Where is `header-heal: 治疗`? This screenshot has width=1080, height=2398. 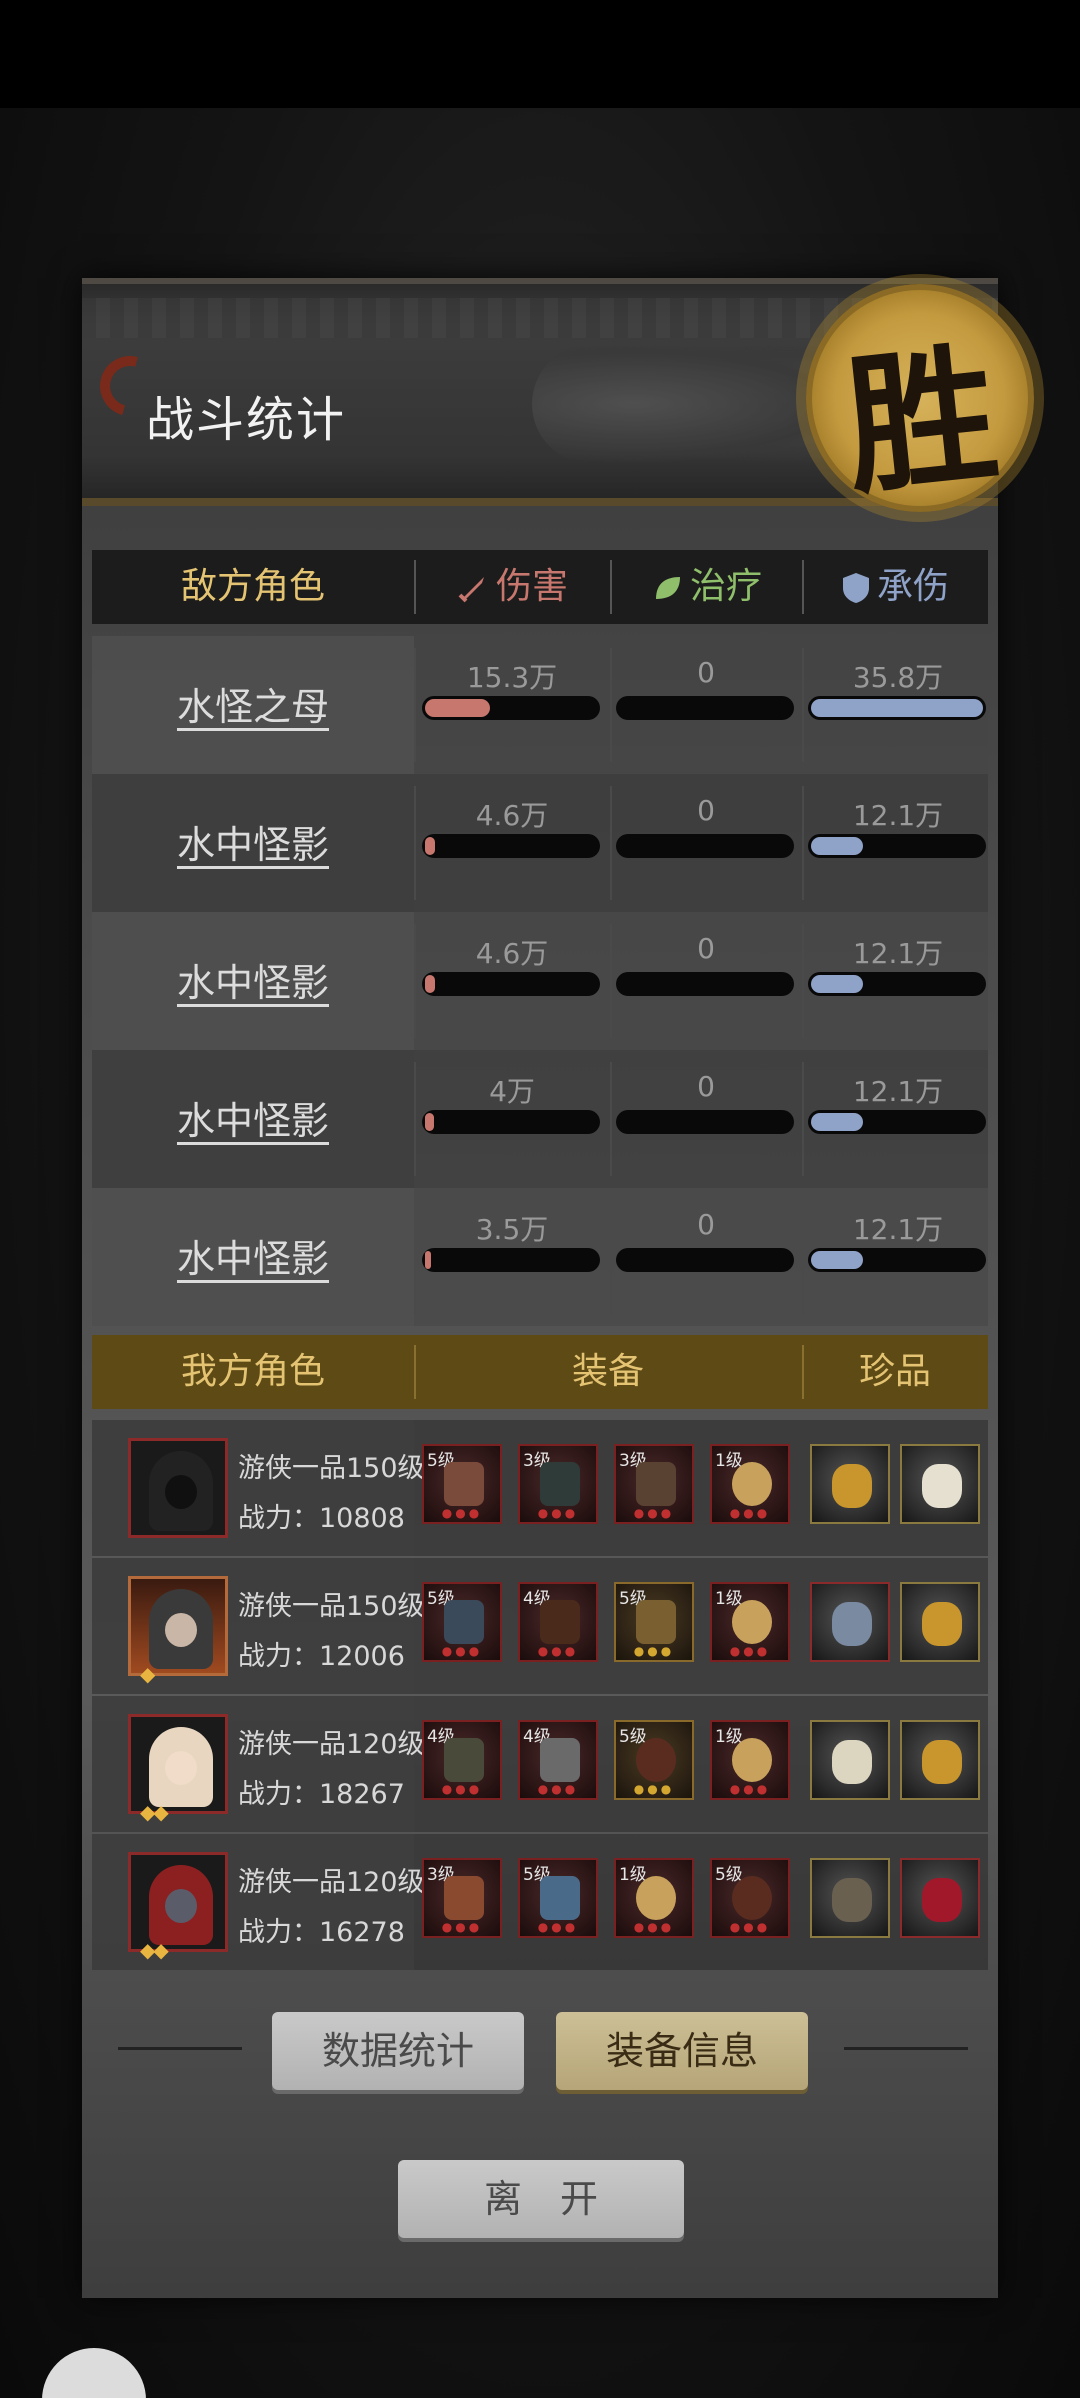 header-heal: 治疗 is located at coordinates (706, 587).